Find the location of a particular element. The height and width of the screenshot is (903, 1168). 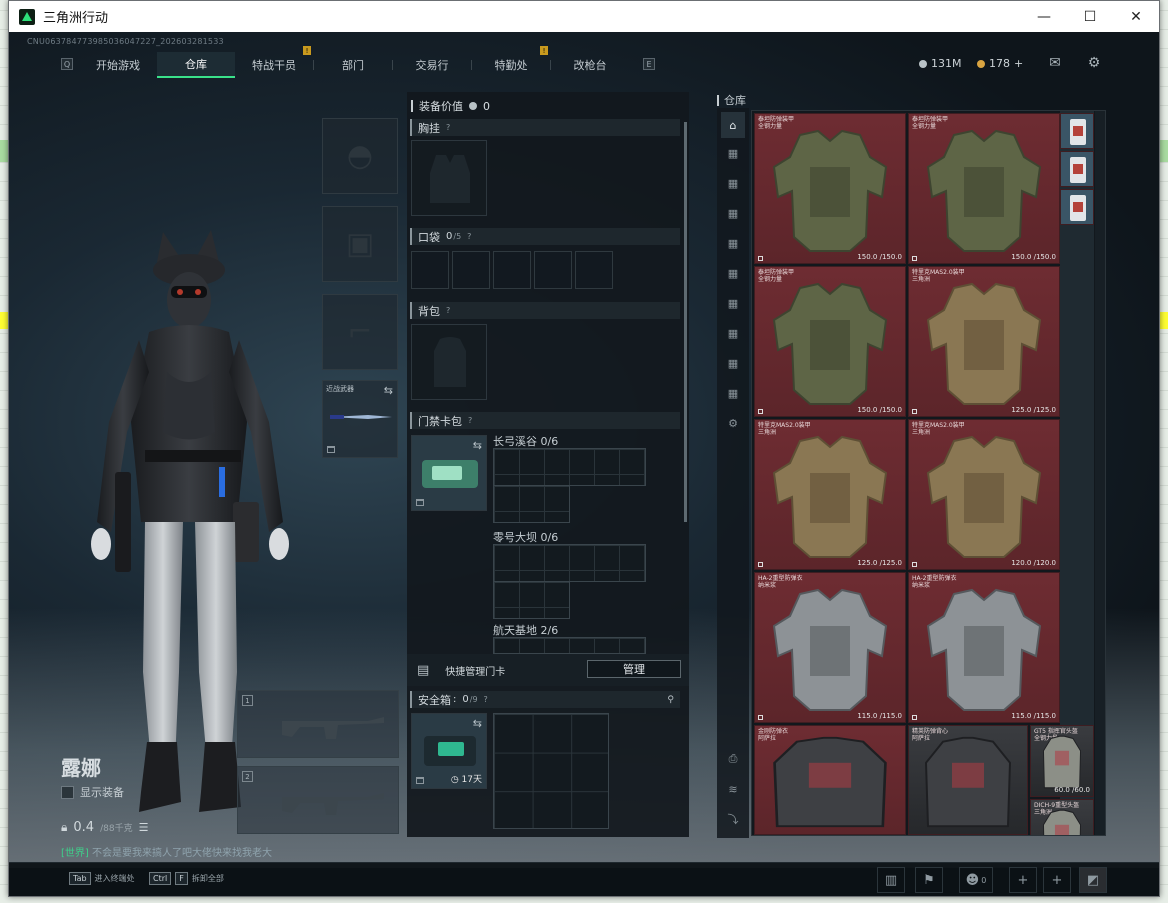

melee-slot: 近战武器 ⇆ is located at coordinates (360, 419).